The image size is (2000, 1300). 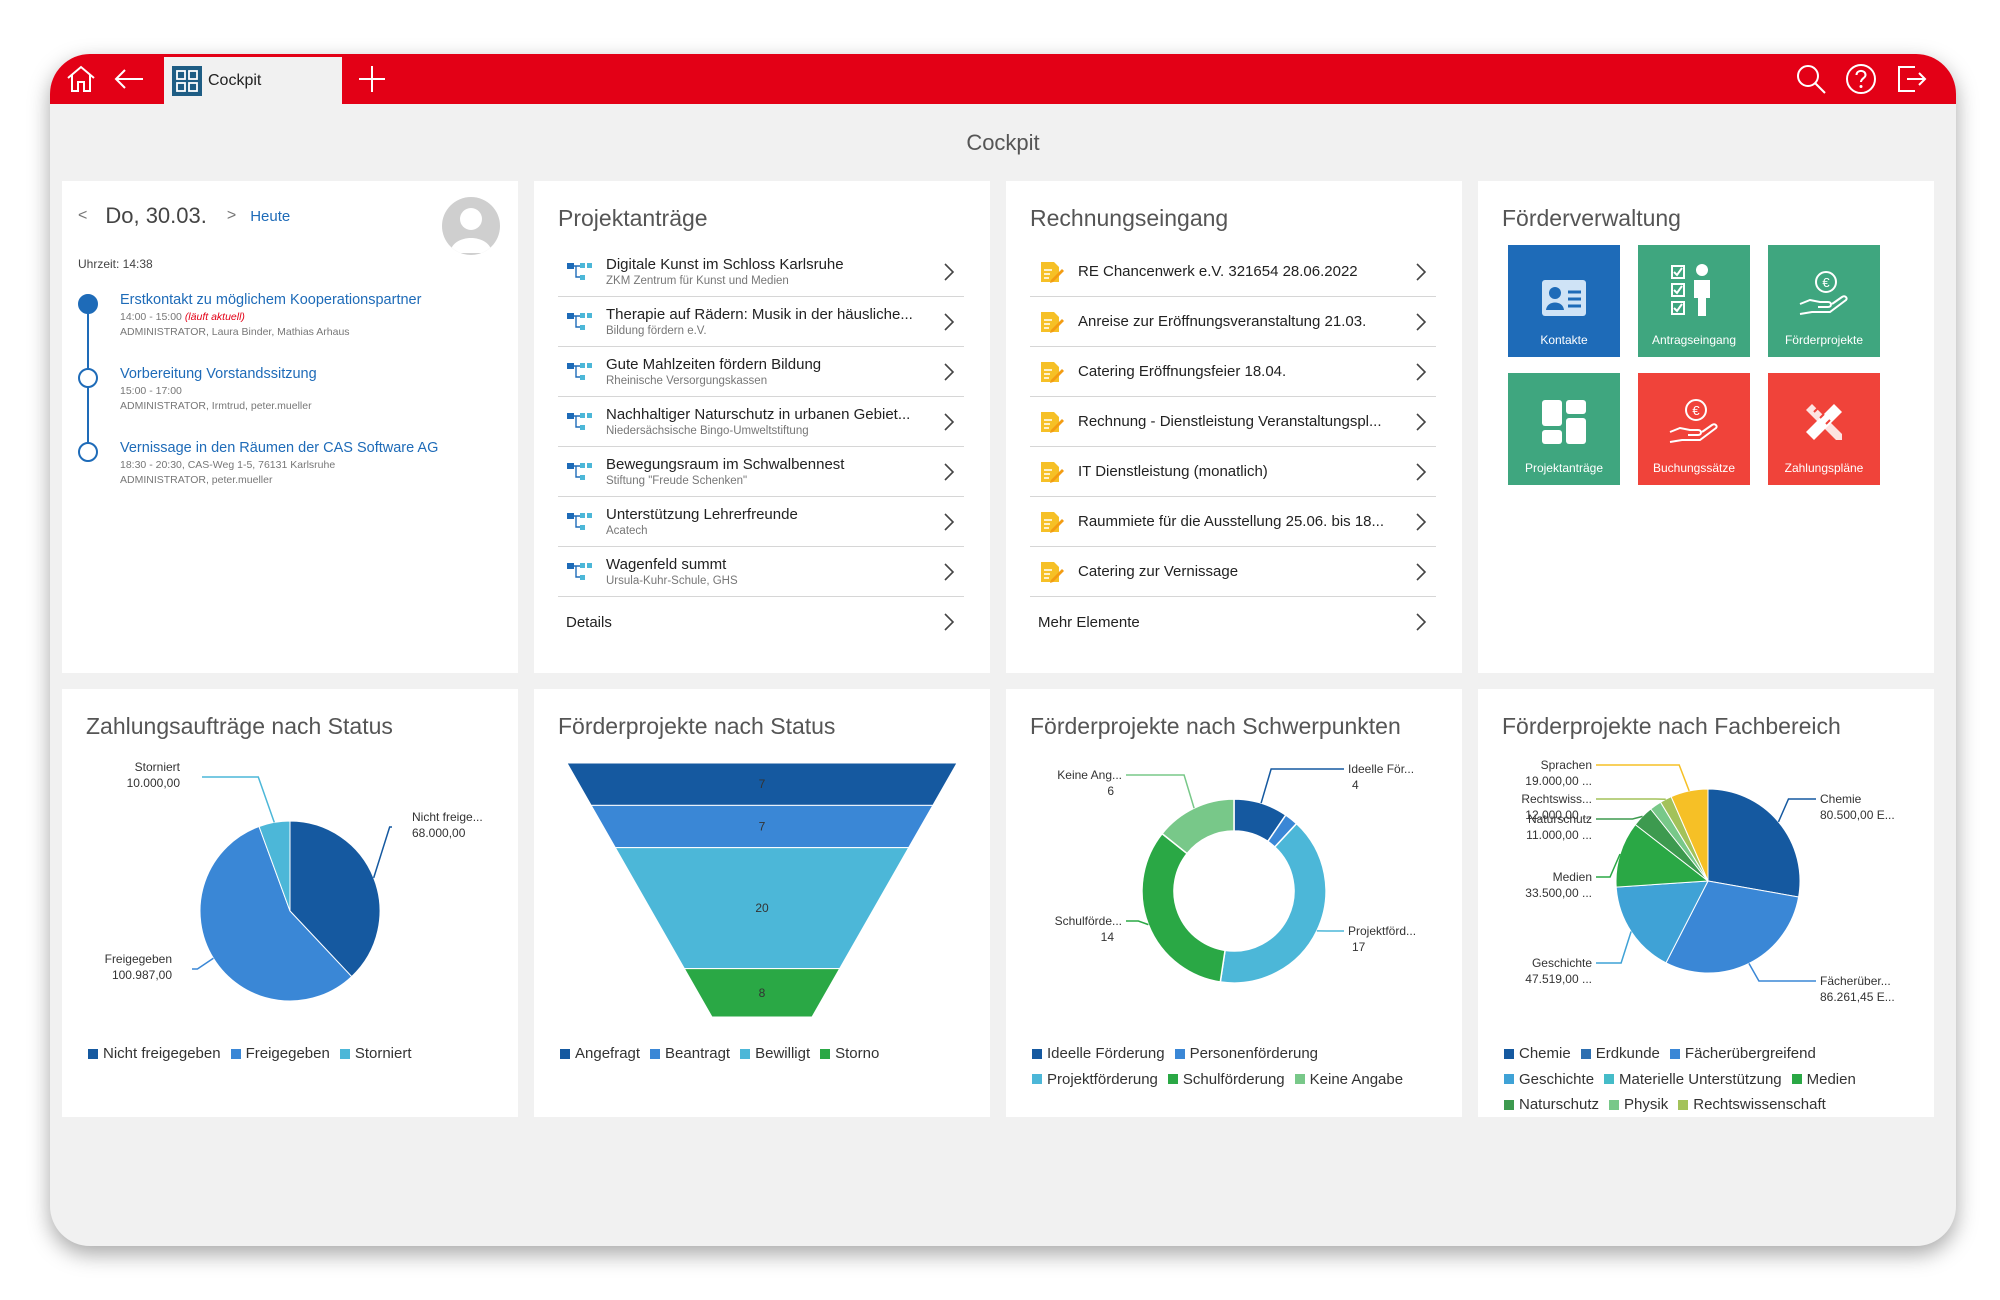 I want to click on tile-zahlungspläne: Zahlungspläne, so click(x=1824, y=429).